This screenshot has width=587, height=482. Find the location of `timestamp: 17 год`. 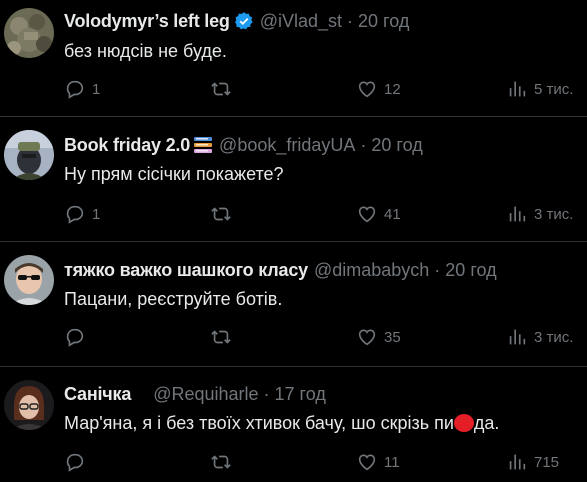

timestamp: 17 год is located at coordinates (300, 394).